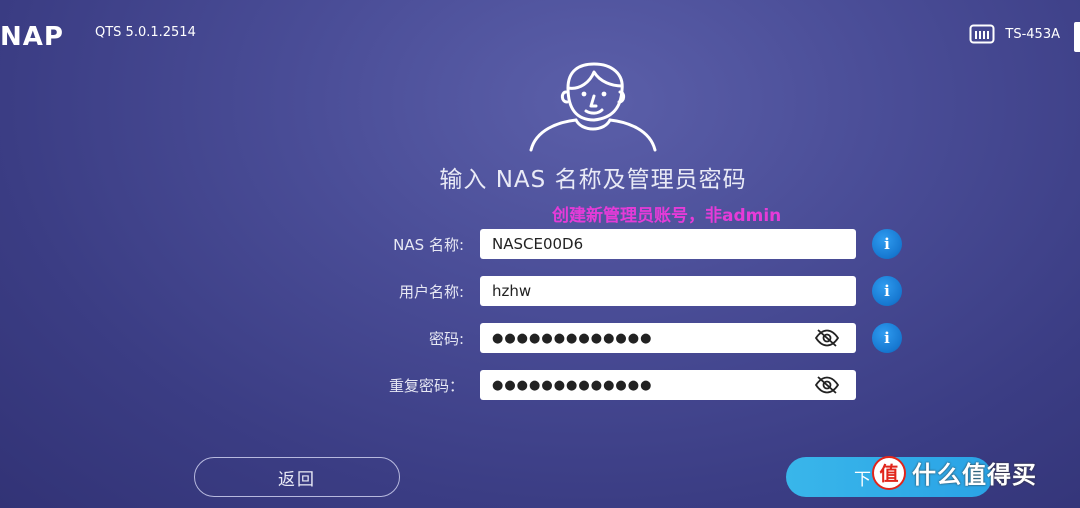  I want to click on edge-tab, so click(1077, 37).